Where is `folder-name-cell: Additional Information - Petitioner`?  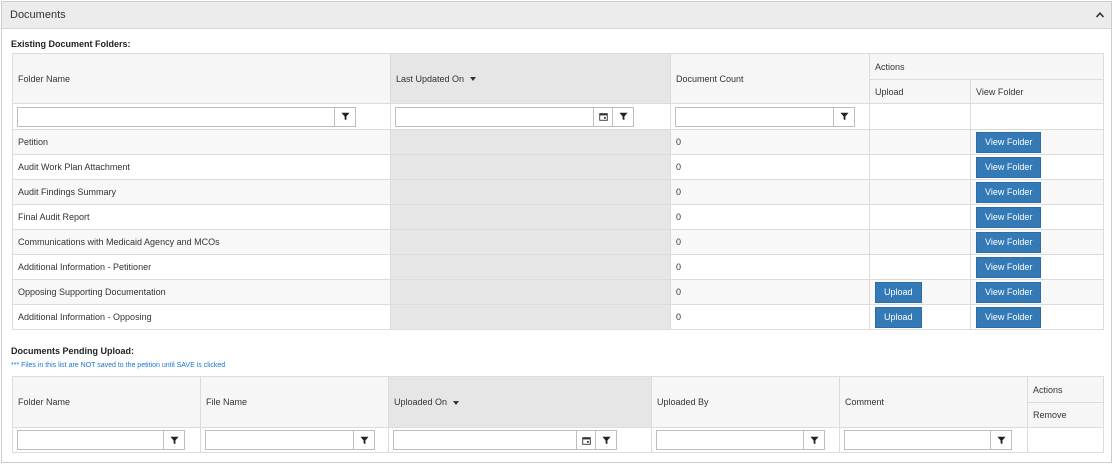
folder-name-cell: Additional Information - Petitioner is located at coordinates (201, 267).